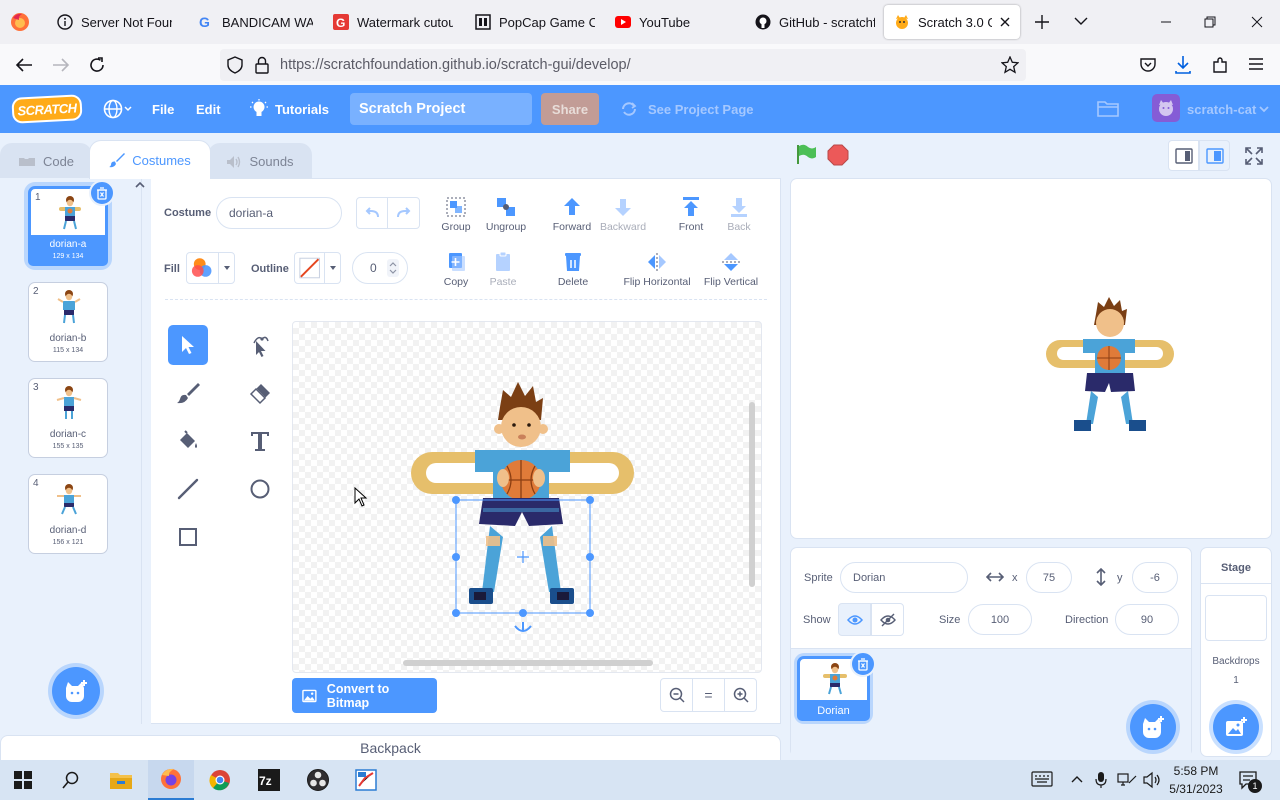  What do you see at coordinates (1101, 780) in the screenshot?
I see `microphone-icon` at bounding box center [1101, 780].